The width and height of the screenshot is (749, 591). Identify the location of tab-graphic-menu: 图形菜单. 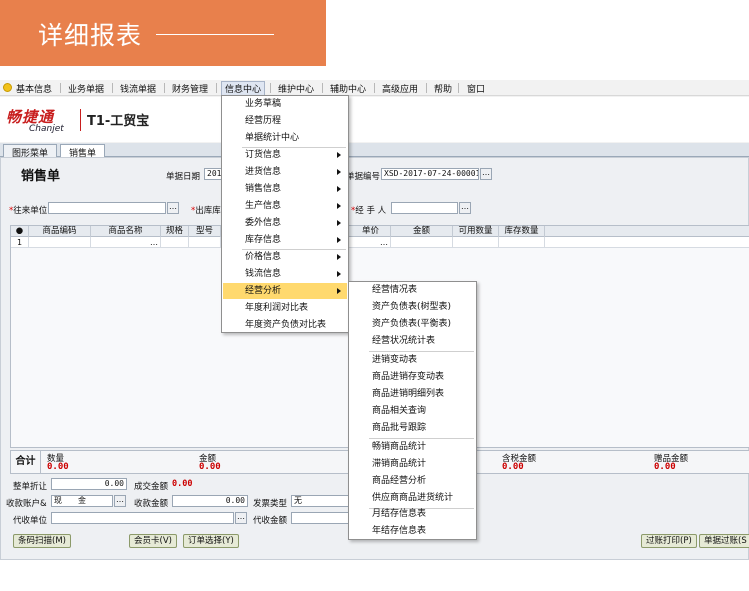
(30, 151).